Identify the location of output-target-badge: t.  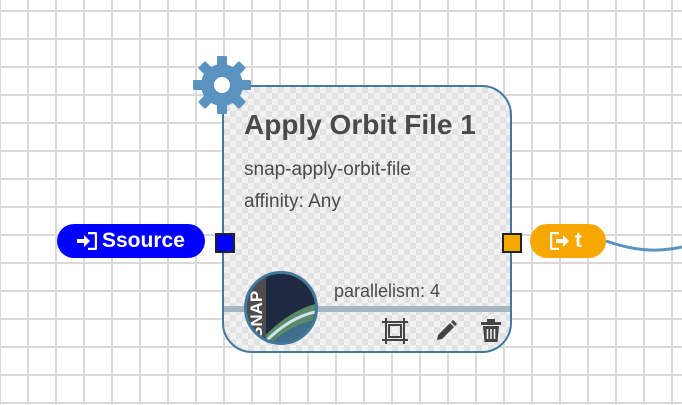
(568, 241).